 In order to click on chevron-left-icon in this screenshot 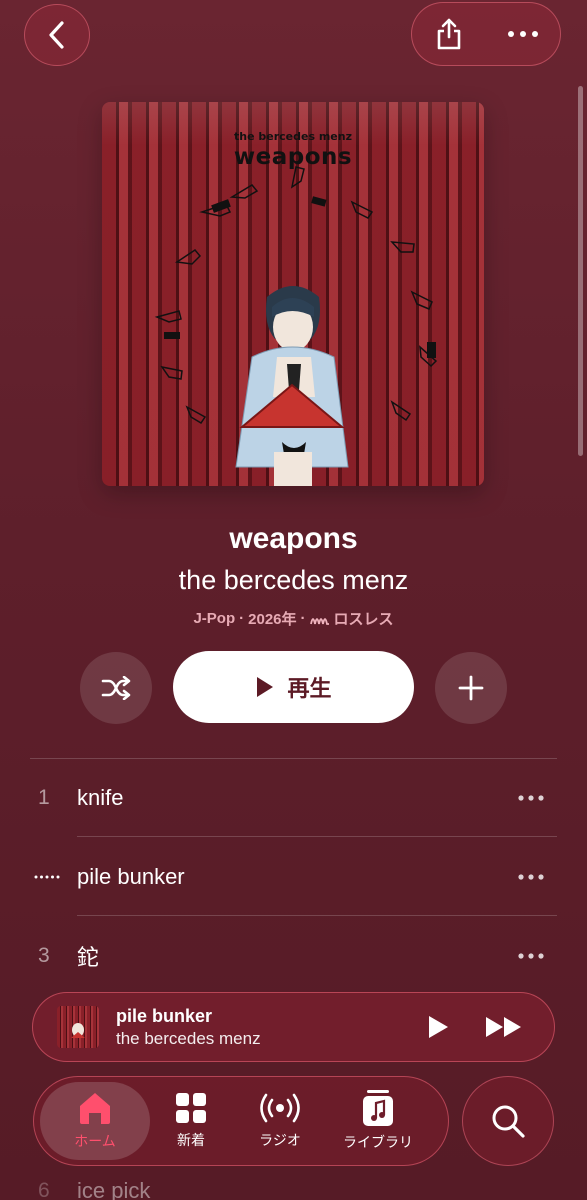, I will do `click(56, 35)`.